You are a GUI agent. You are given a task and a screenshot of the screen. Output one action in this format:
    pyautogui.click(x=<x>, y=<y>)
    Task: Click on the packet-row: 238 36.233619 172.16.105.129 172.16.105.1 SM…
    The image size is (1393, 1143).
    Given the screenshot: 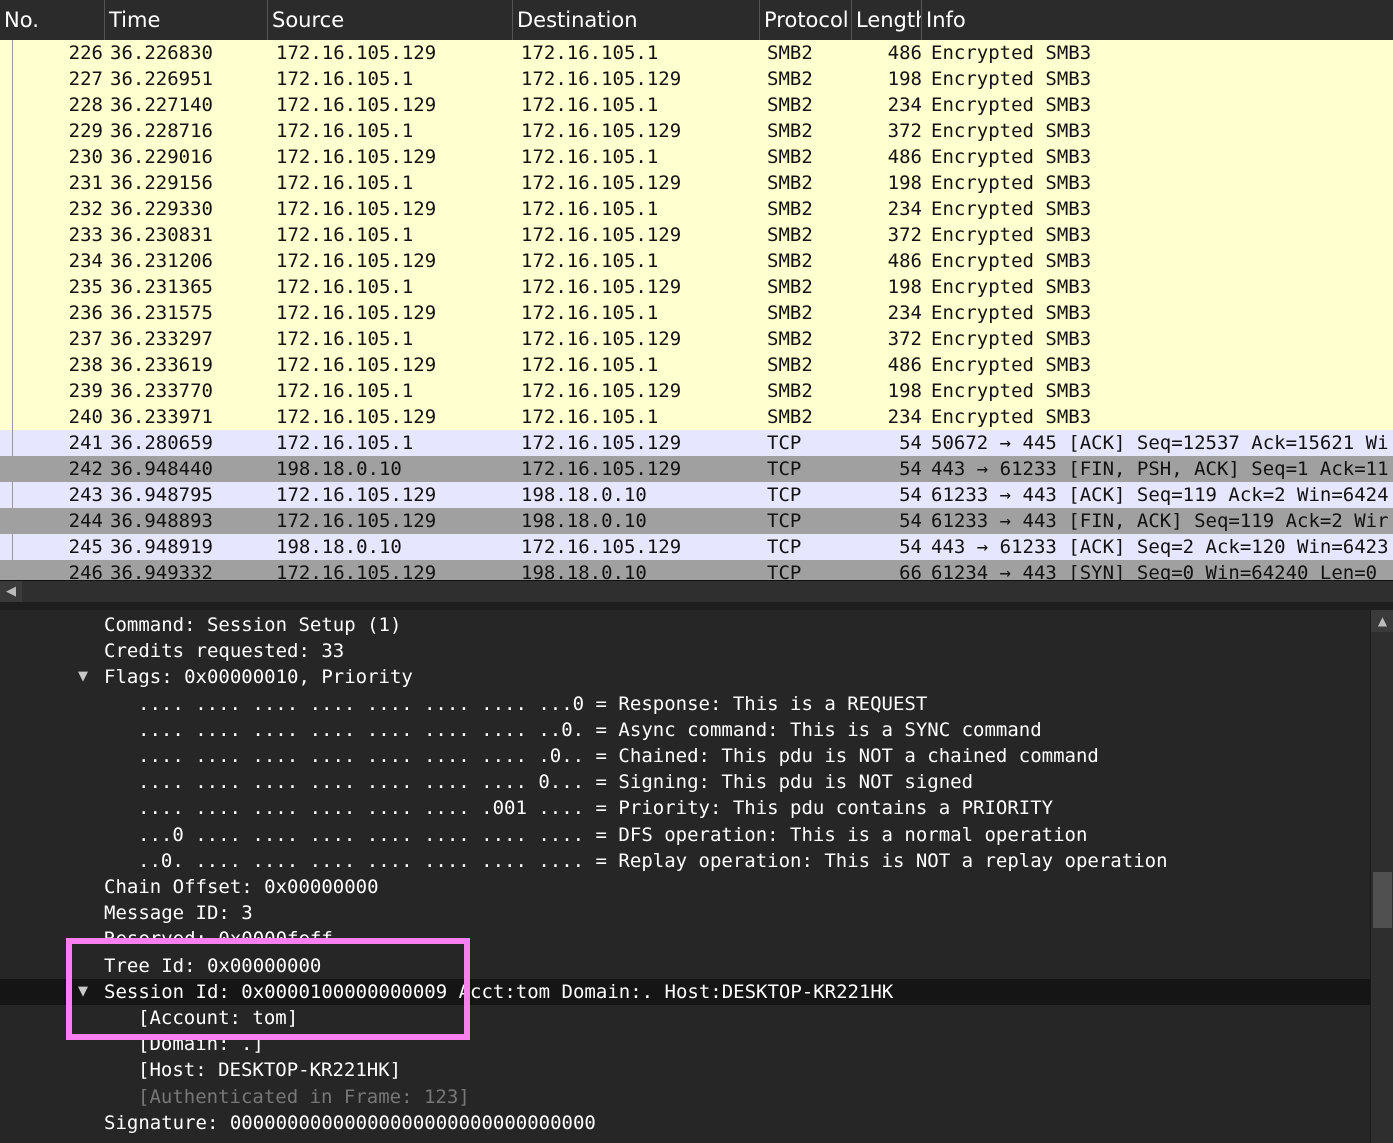 What is the action you would take?
    pyautogui.click(x=696, y=365)
    